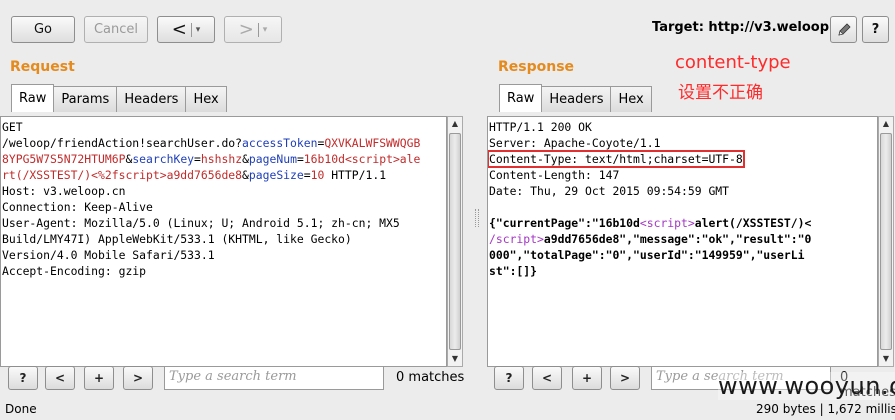 This screenshot has width=895, height=420. I want to click on tab-response-hex: Hex, so click(631, 99).